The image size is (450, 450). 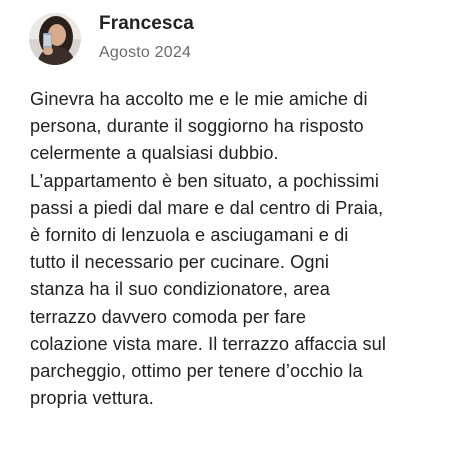 I want to click on review-header: Francesca Agosto 2024, so click(x=111, y=39).